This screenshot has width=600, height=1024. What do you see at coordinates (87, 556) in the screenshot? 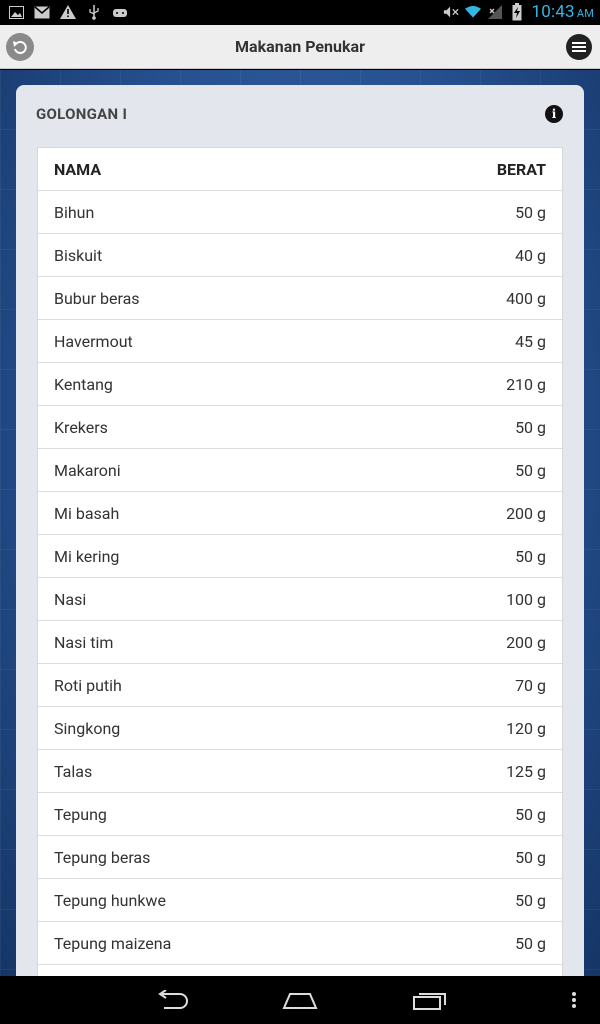
I see `food-name: Mi kering` at bounding box center [87, 556].